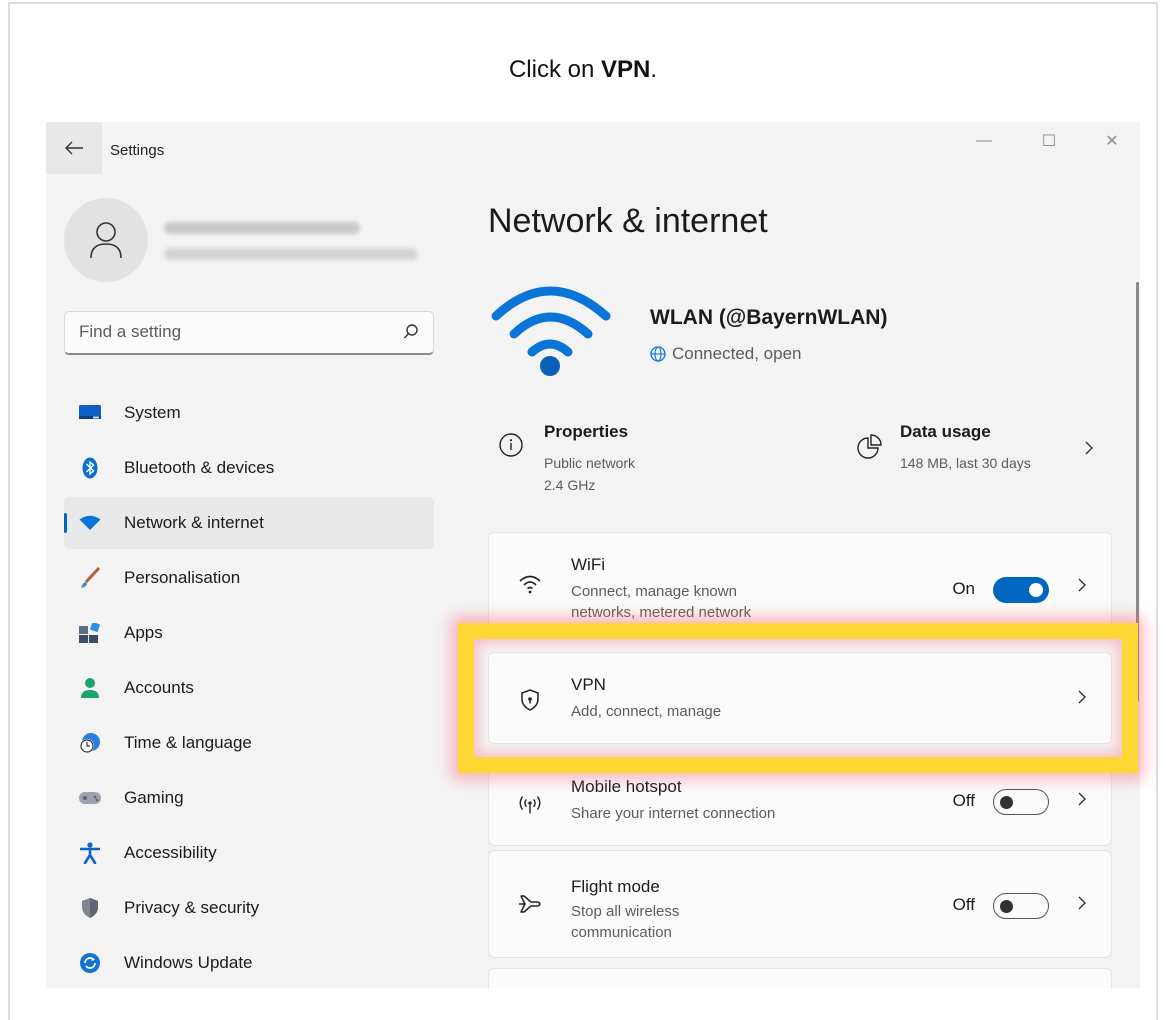  Describe the element at coordinates (798, 698) in the screenshot. I see `vpn-highlight-overlay` at that location.